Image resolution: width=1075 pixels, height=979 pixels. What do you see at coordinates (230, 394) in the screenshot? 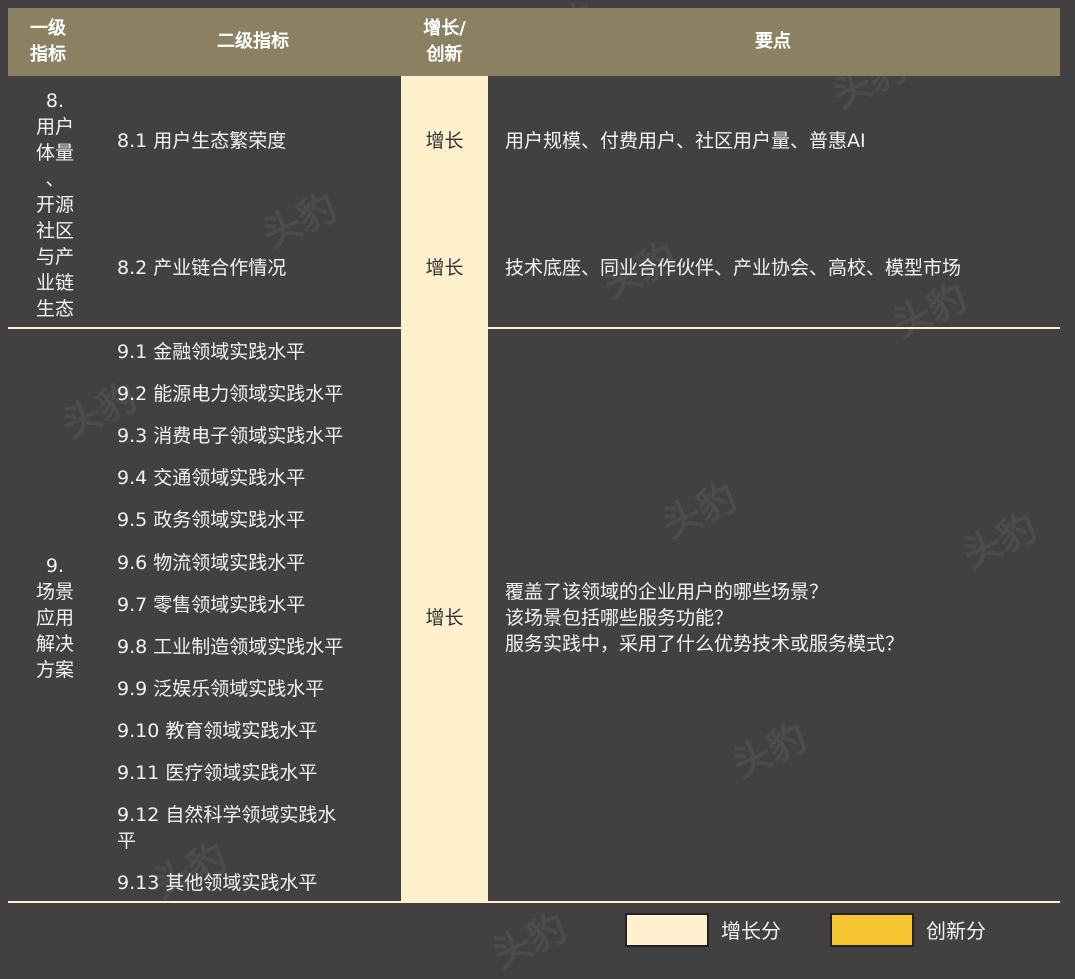
I see `level2-indicator: 9.2 能源电力领域实践水平` at bounding box center [230, 394].